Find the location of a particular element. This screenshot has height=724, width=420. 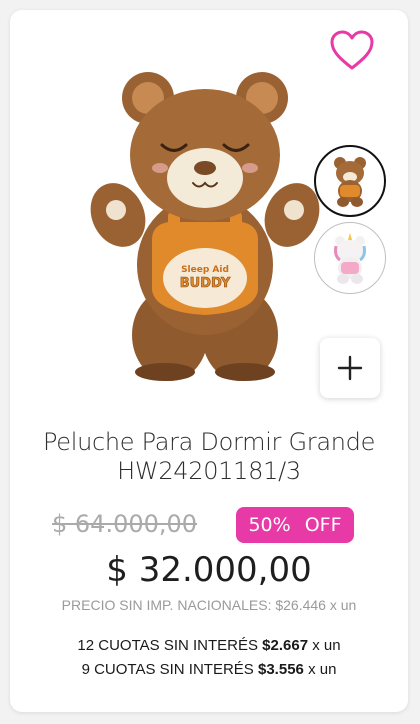

installment-amount: $3.556 is located at coordinates (281, 669).